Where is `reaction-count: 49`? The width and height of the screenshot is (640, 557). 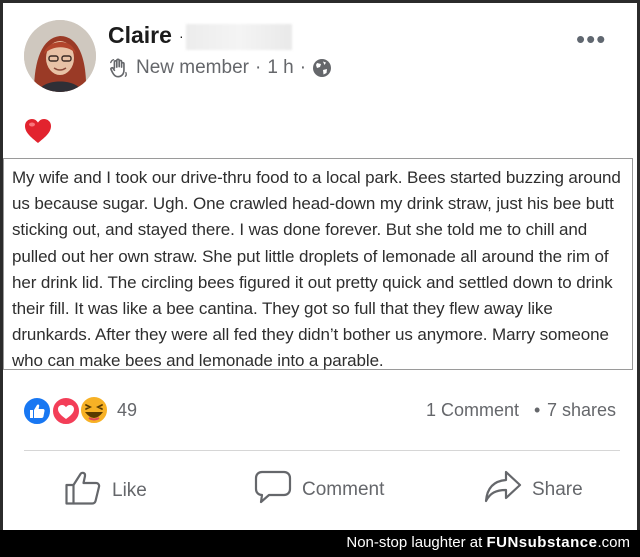 reaction-count: 49 is located at coordinates (127, 410).